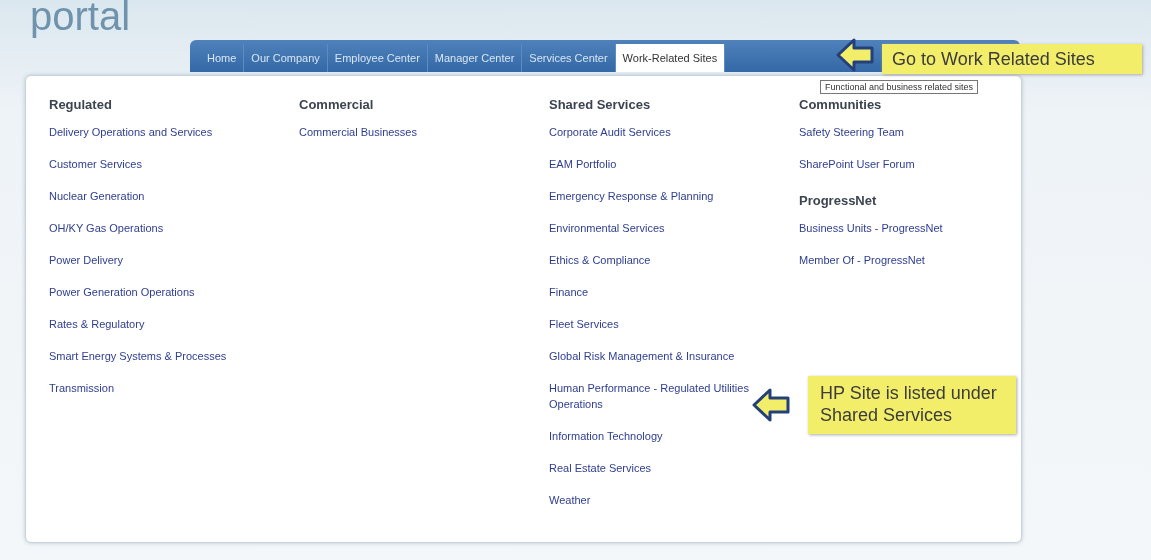  What do you see at coordinates (569, 58) in the screenshot?
I see `nav-tab: Services Center` at bounding box center [569, 58].